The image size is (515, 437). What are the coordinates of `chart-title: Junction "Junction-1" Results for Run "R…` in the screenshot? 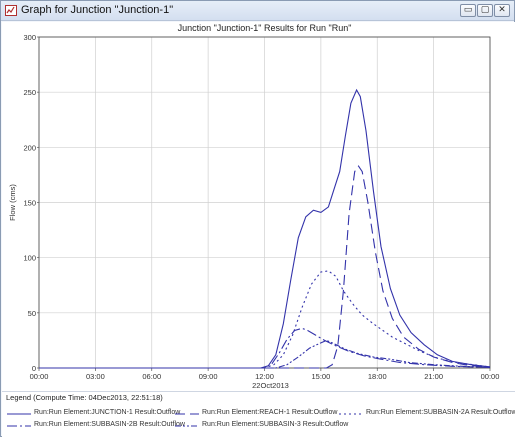 It's located at (265, 28).